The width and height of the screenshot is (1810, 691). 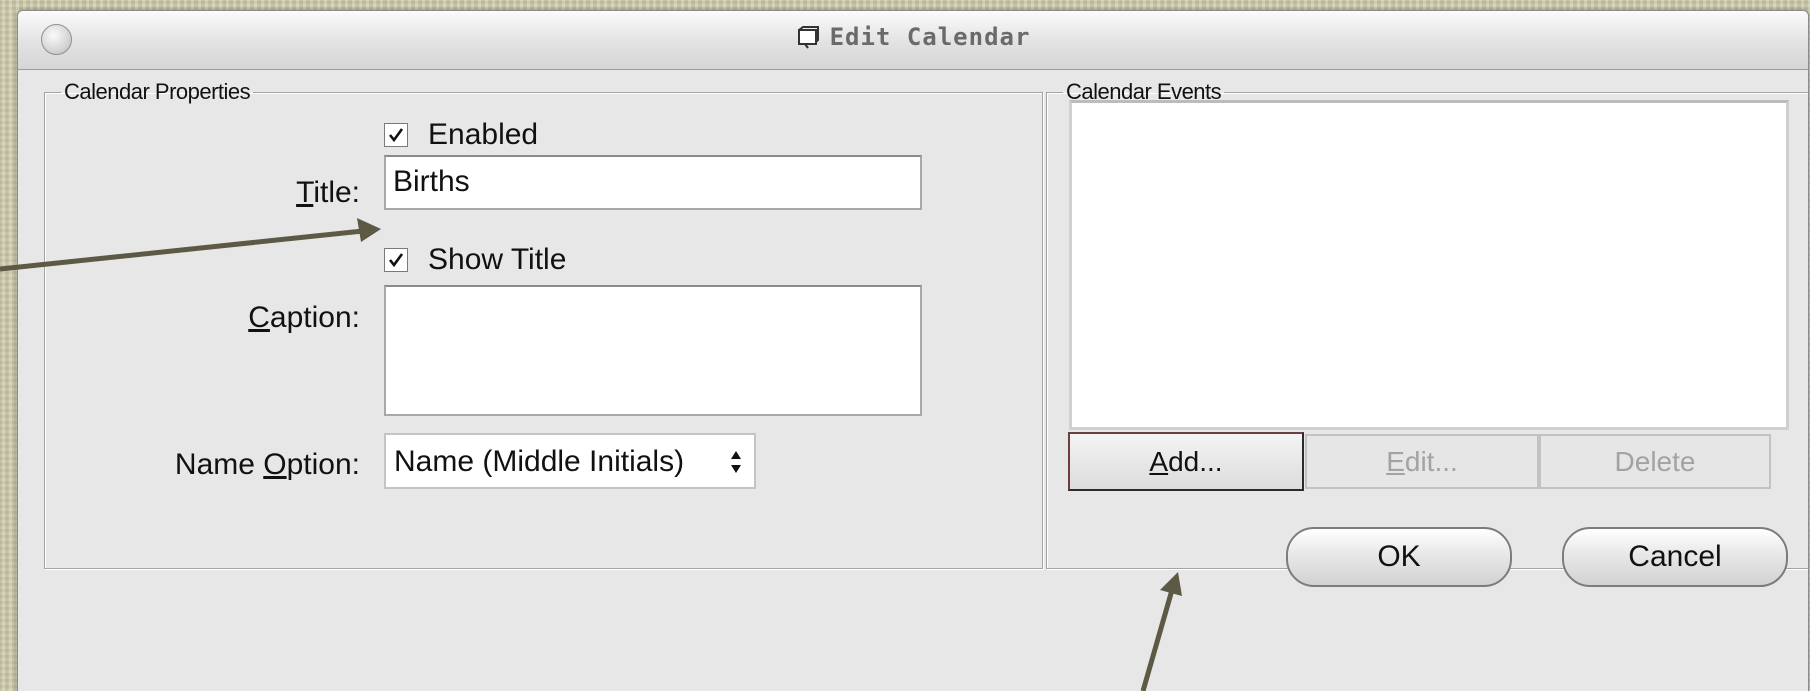 I want to click on name-option-label: Name Option:, so click(x=267, y=464).